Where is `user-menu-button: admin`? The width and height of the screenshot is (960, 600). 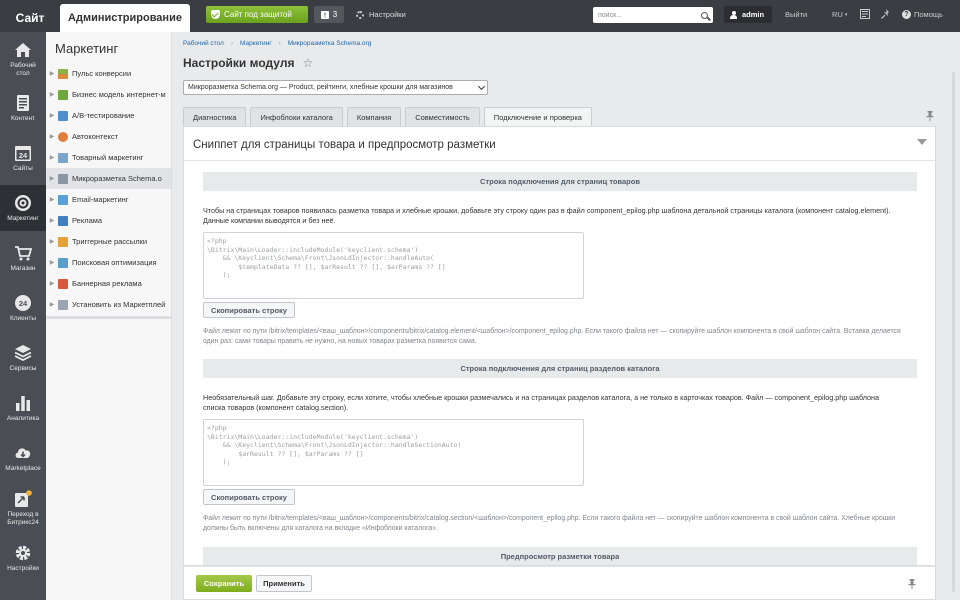 user-menu-button: admin is located at coordinates (748, 14).